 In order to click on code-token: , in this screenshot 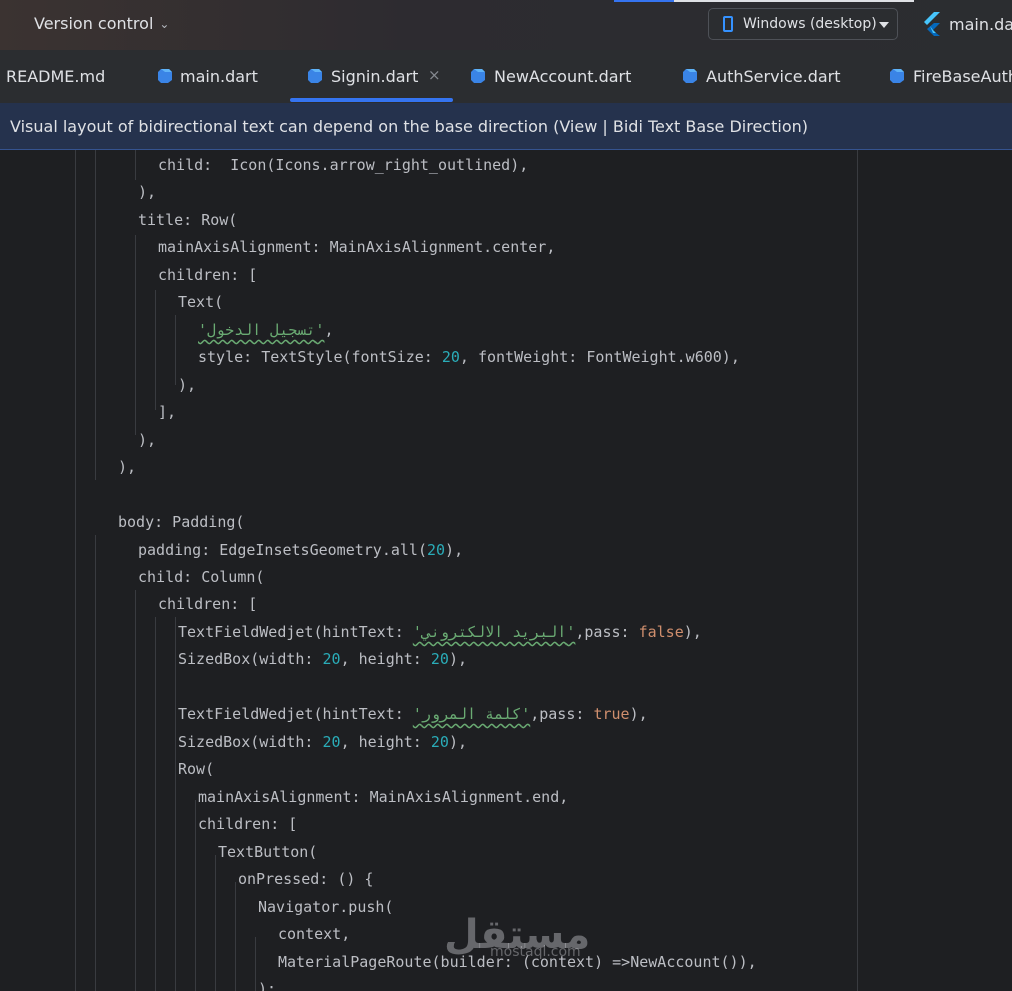, I will do `click(329, 330)`.